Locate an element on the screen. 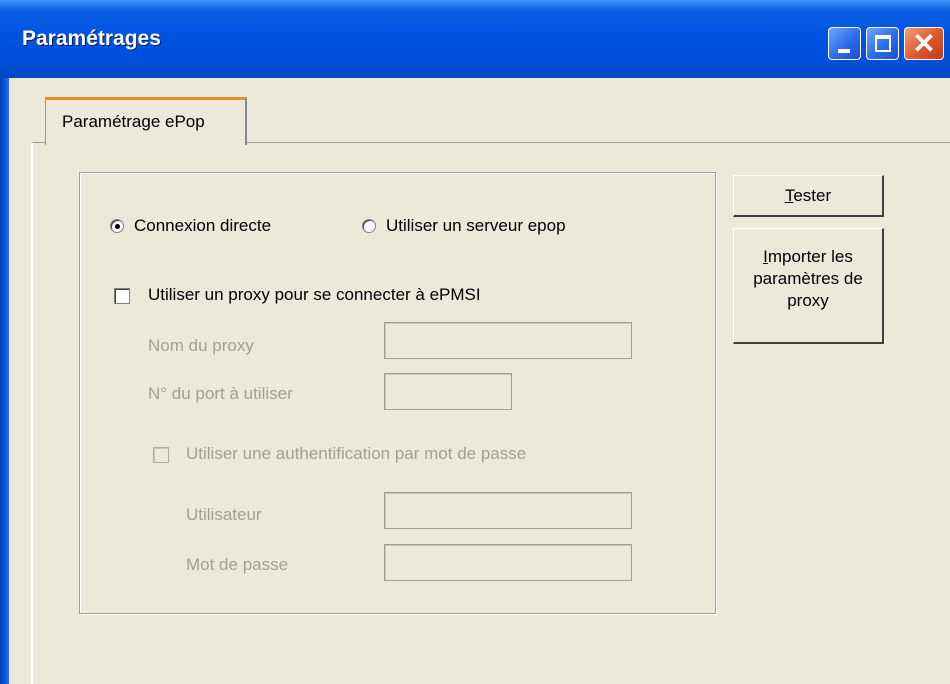 This screenshot has height=684, width=950. tab-parametrage-epop: Paramétrage ePop is located at coordinates (146, 121).